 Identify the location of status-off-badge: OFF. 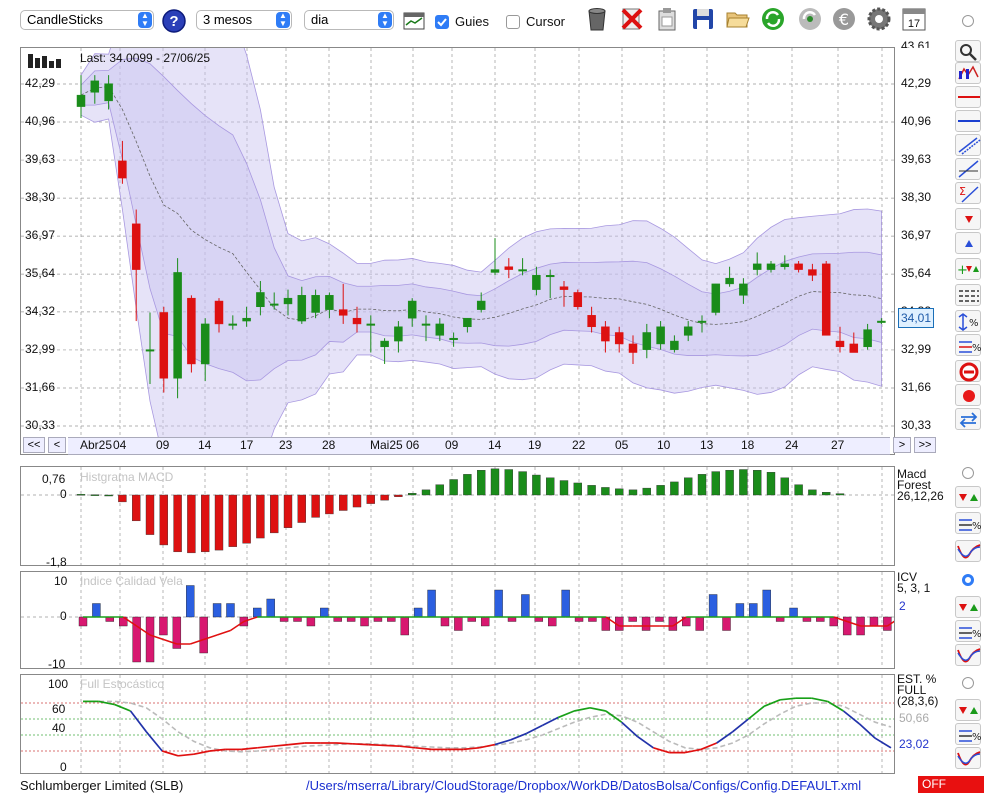
(951, 784).